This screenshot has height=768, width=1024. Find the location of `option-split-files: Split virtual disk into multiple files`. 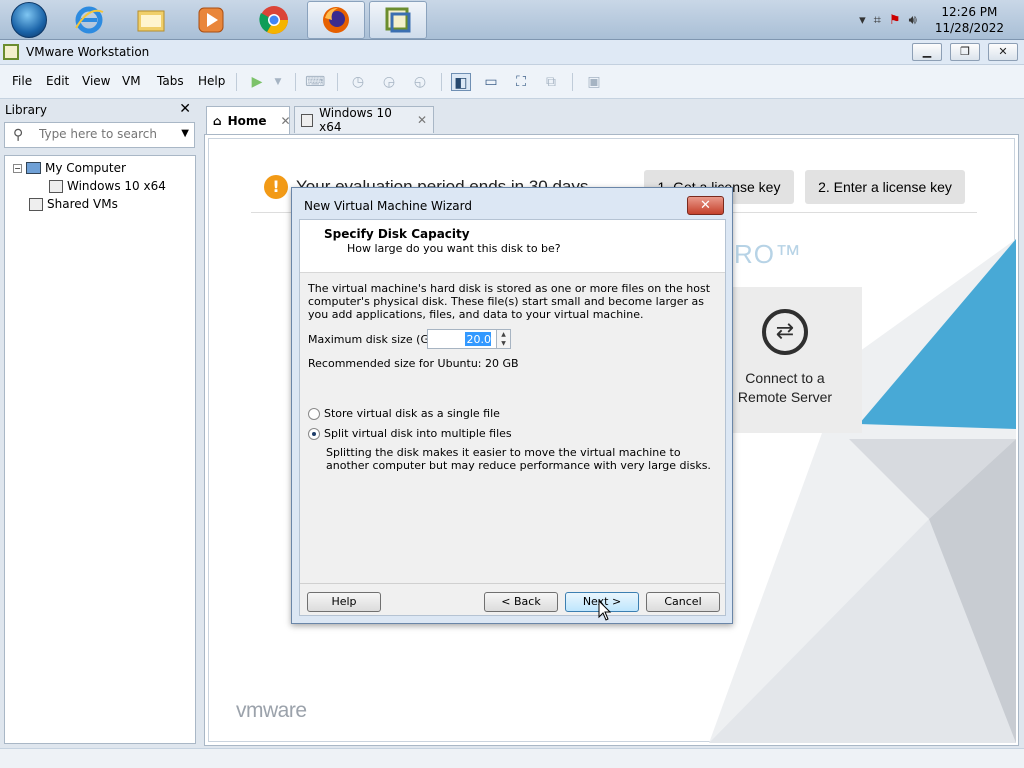

option-split-files: Split virtual disk into multiple files is located at coordinates (410, 433).